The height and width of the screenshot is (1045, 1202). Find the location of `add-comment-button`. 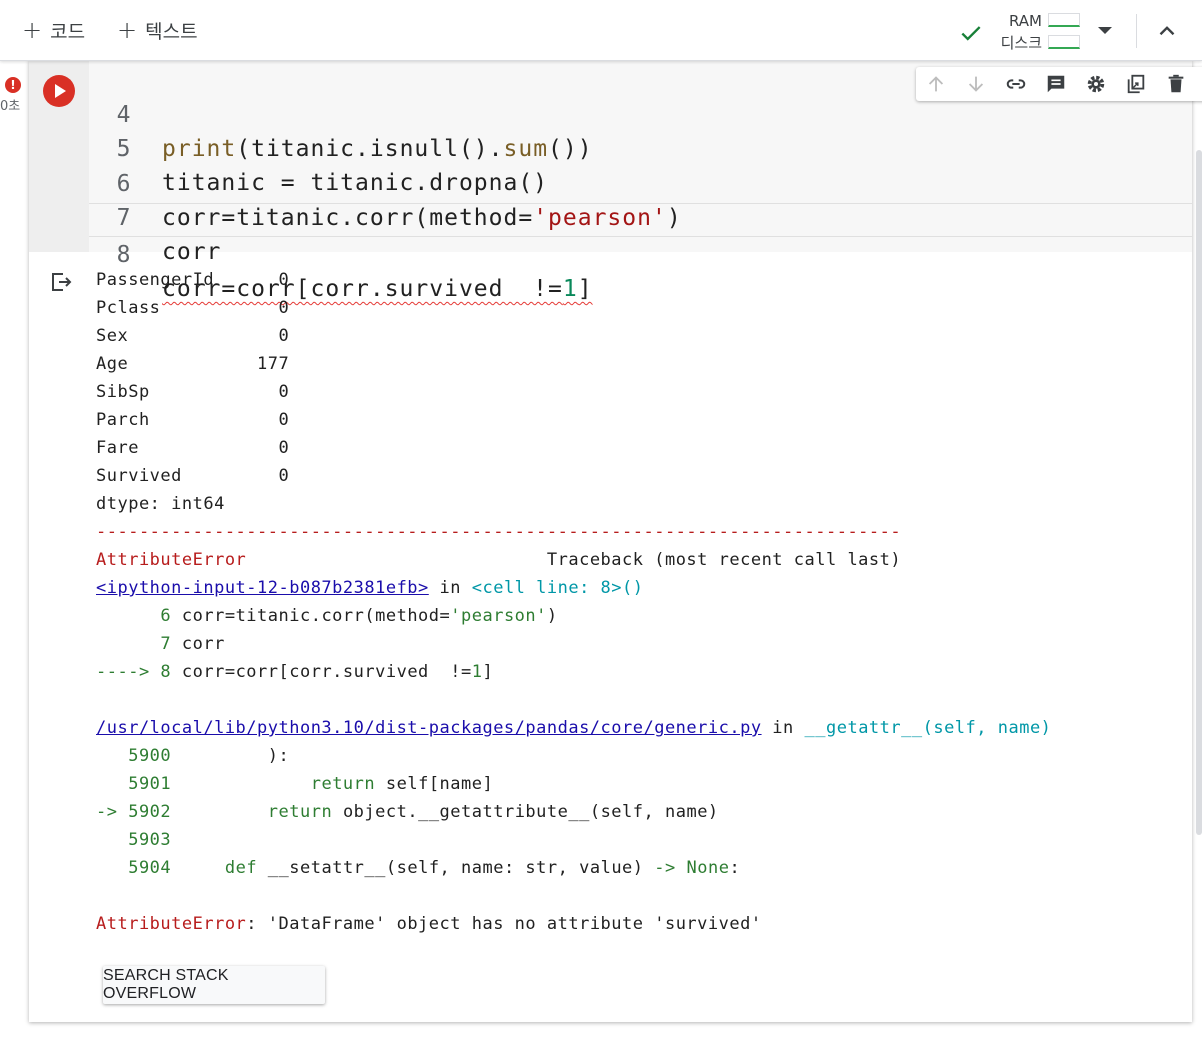

add-comment-button is located at coordinates (1056, 84).